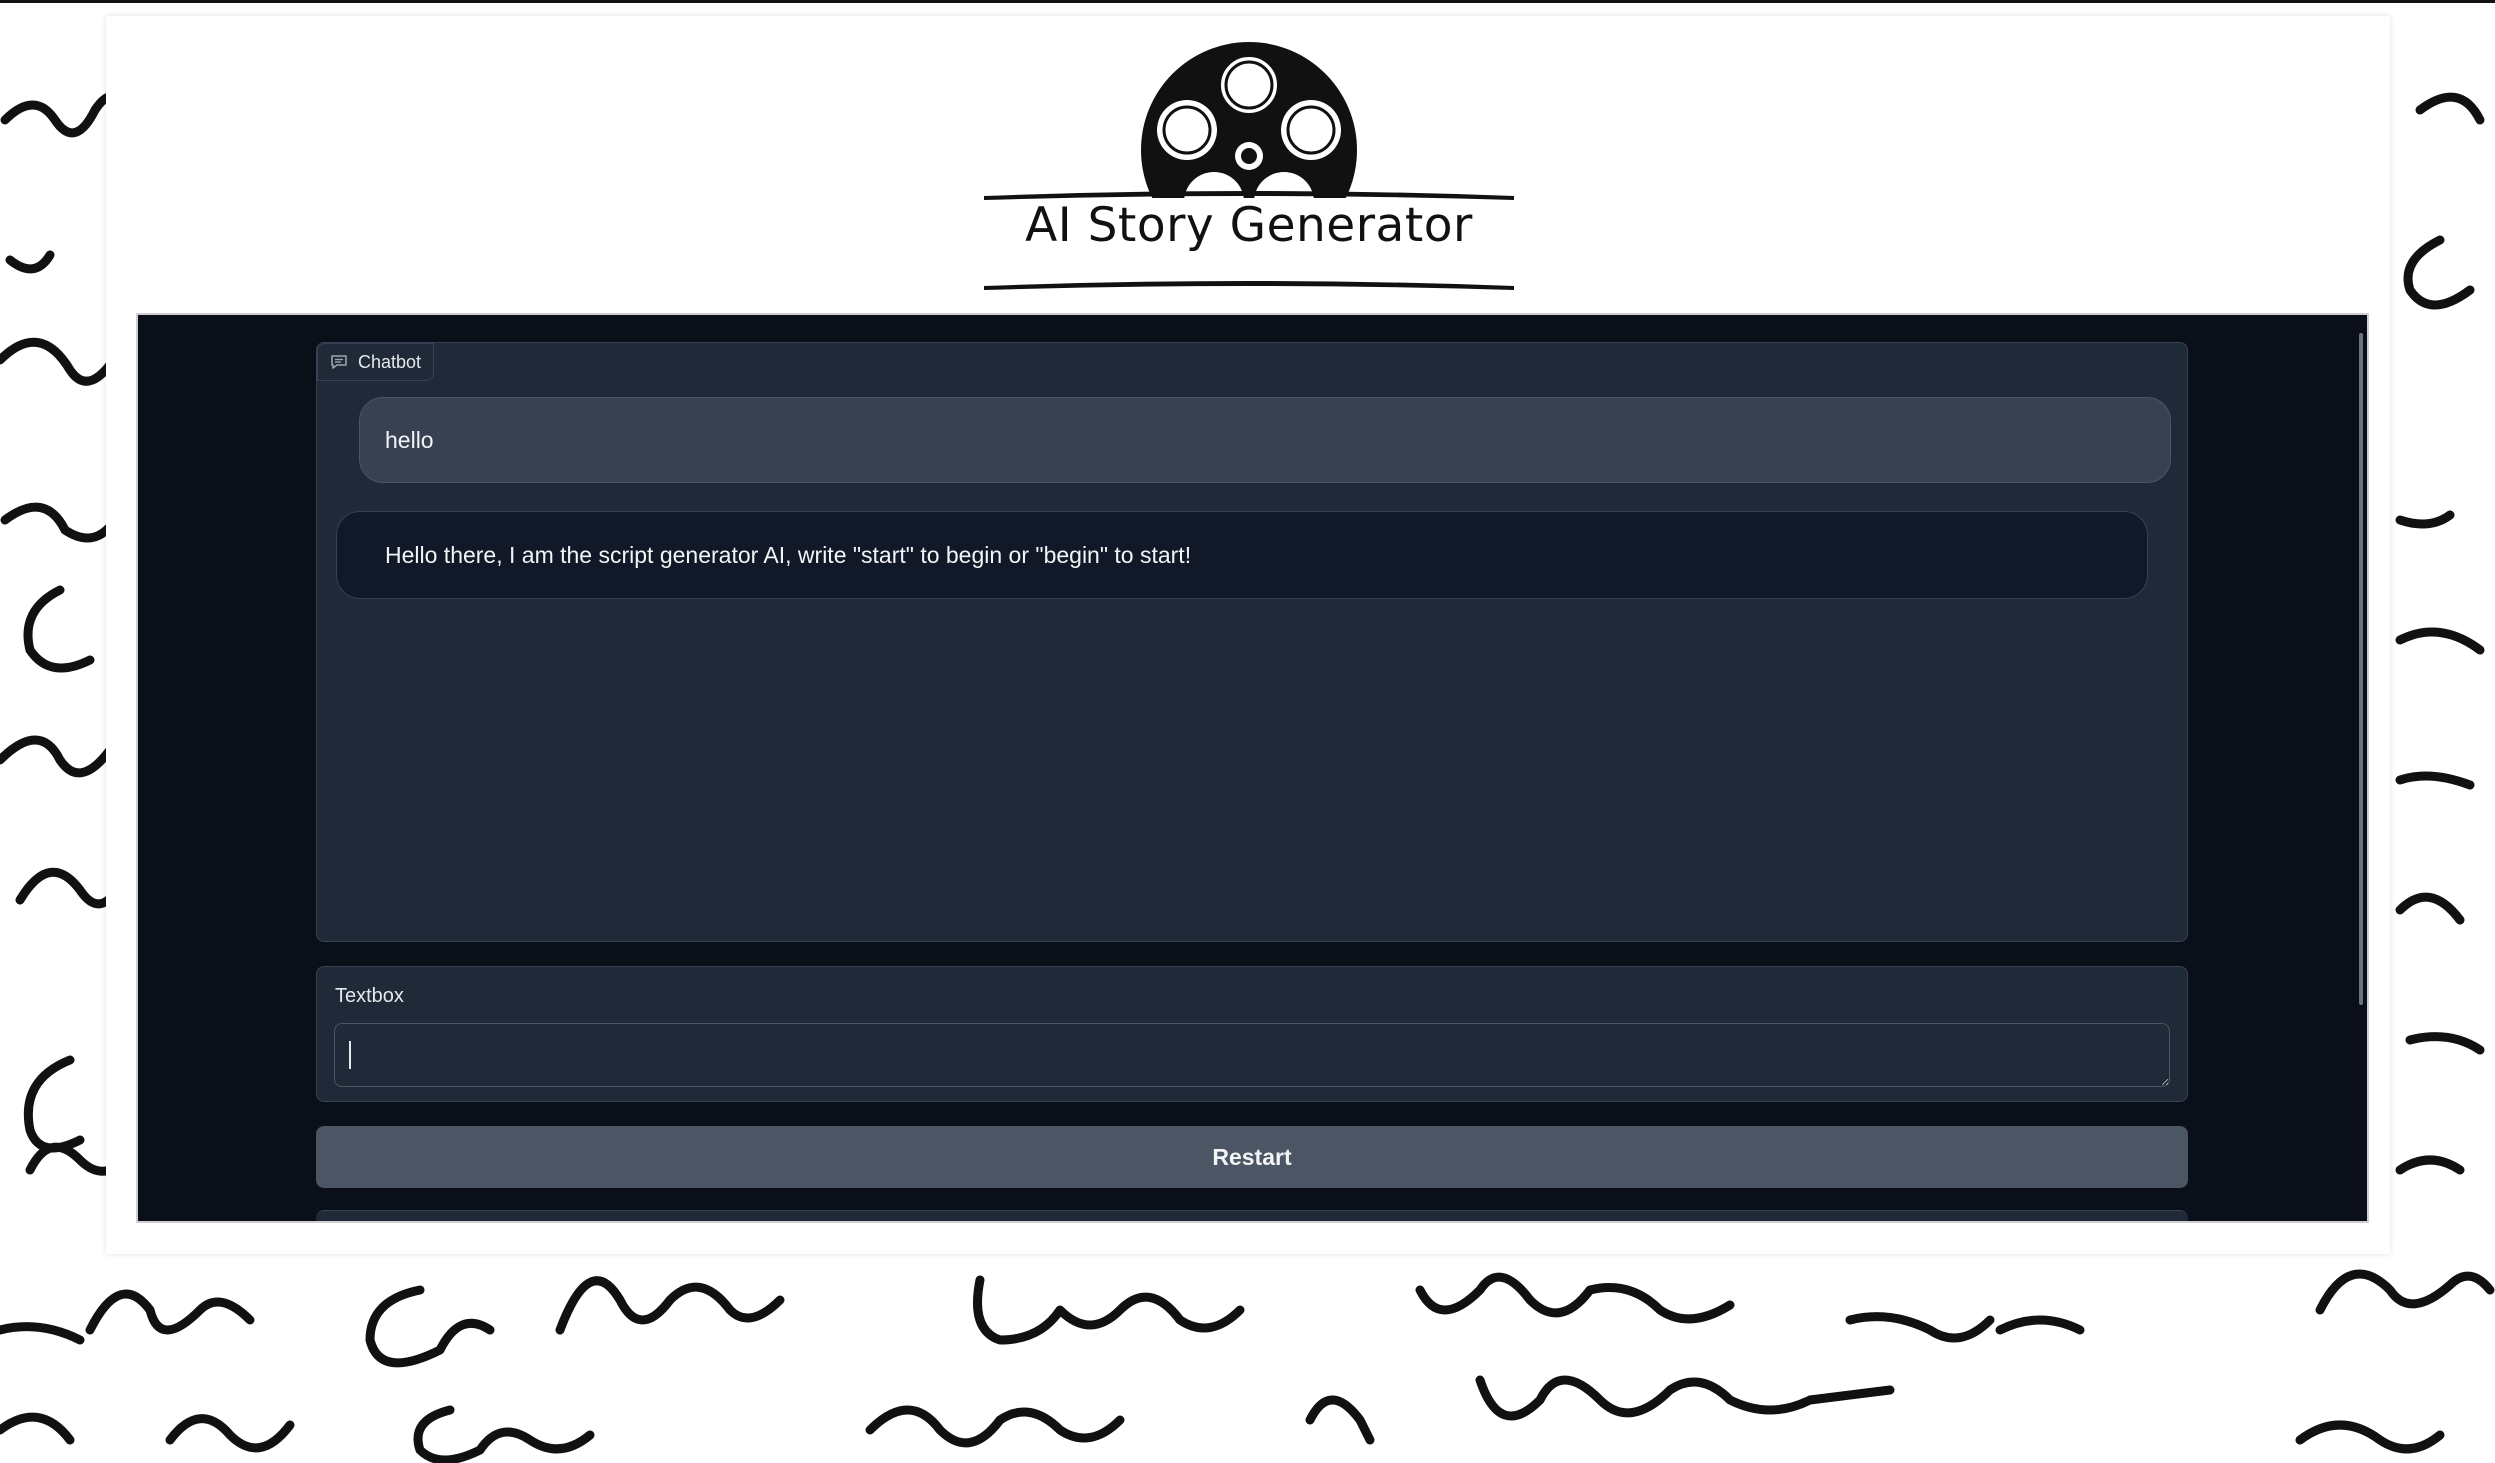 This screenshot has width=2495, height=1463. I want to click on user-message: hello, so click(1265, 440).